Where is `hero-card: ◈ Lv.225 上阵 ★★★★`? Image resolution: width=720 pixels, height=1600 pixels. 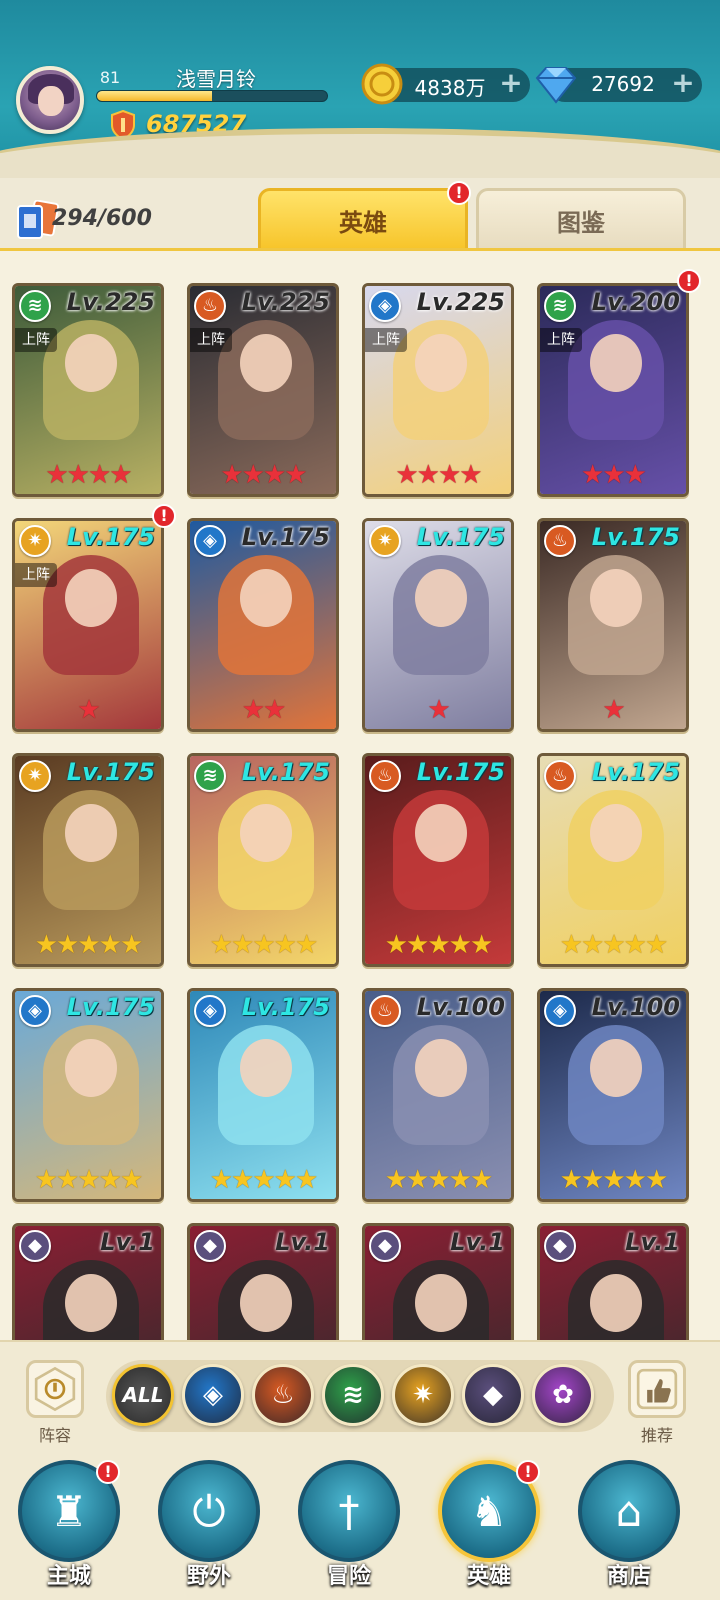 hero-card: ◈ Lv.225 上阵 ★★★★ is located at coordinates (438, 390).